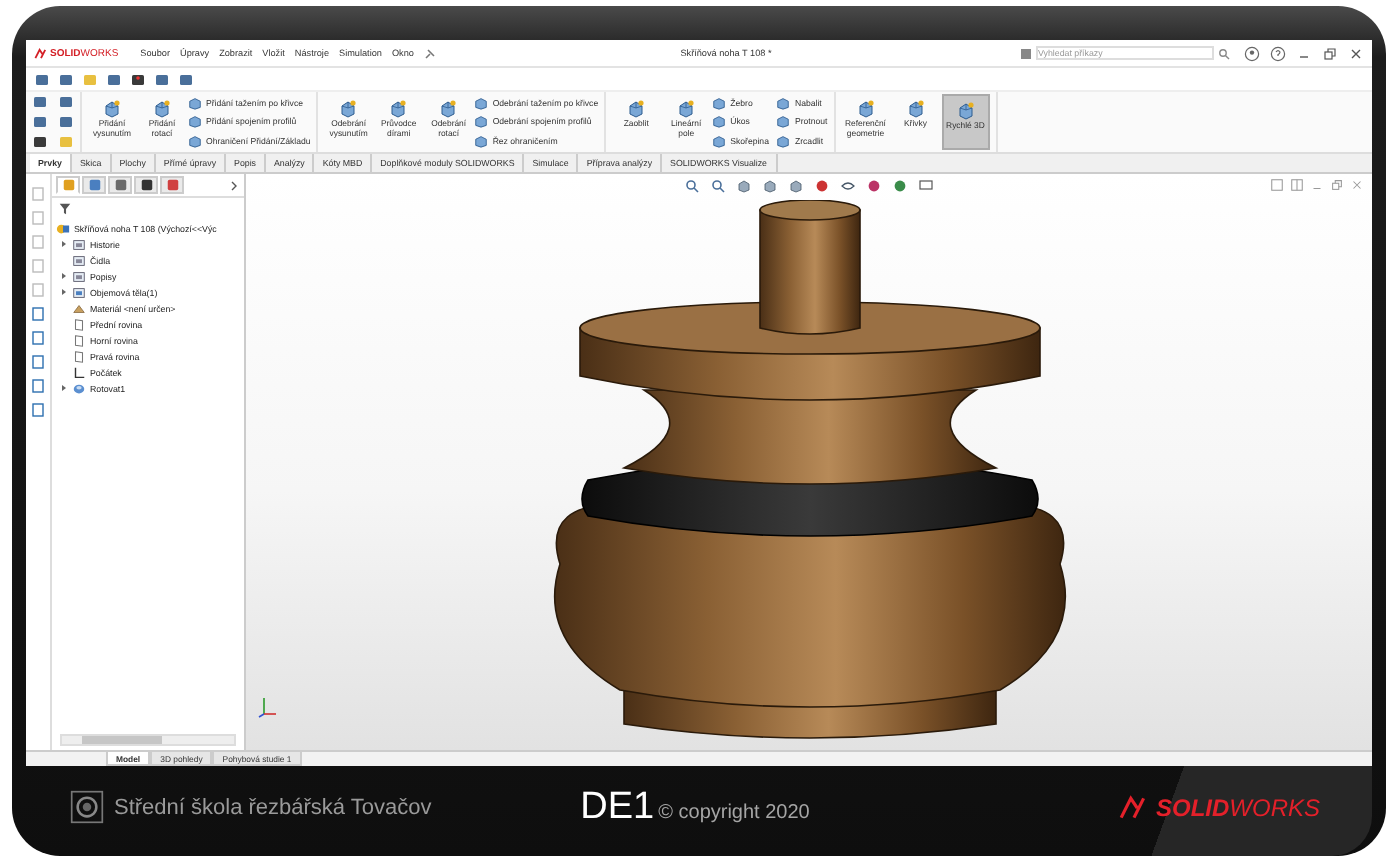 Image resolution: width=1398 pixels, height=868 pixels. Describe the element at coordinates (268, 706) in the screenshot. I see `axis-triad-icon` at that location.